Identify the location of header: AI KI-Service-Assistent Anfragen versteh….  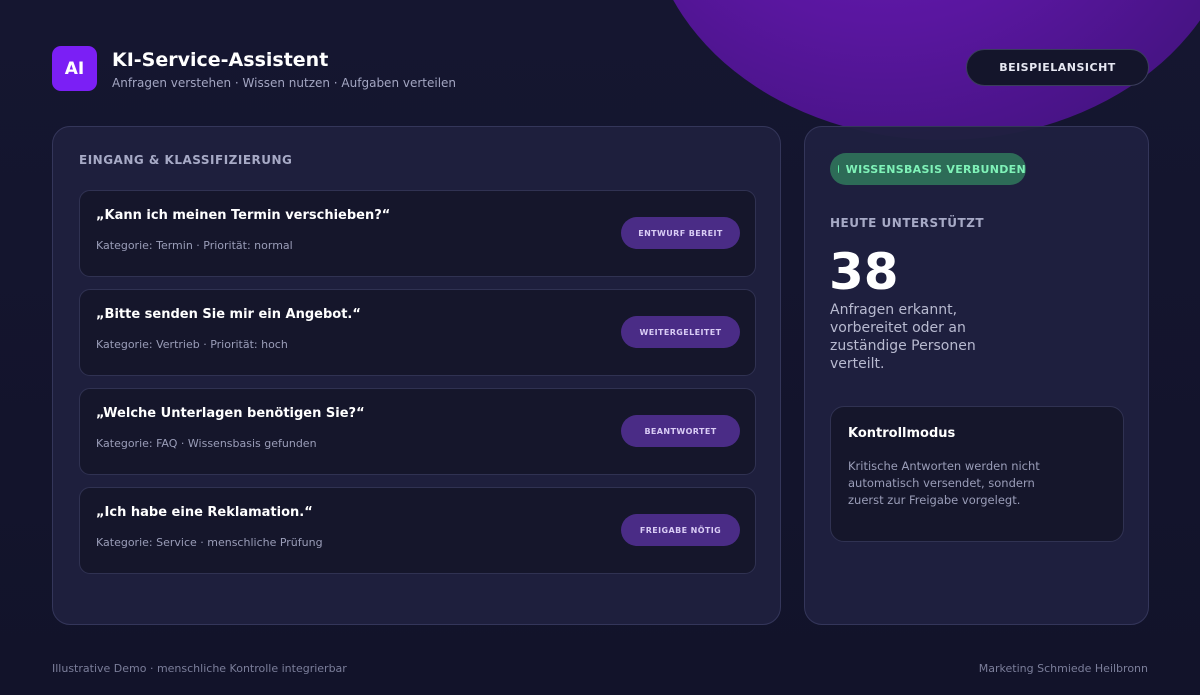
(254, 68).